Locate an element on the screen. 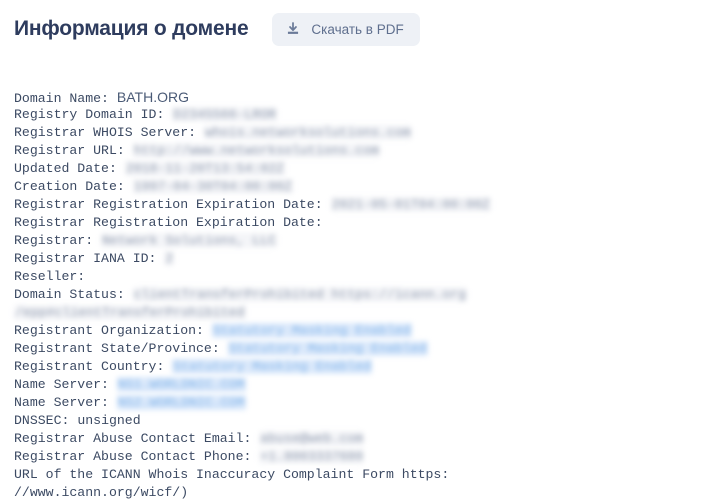  whois-value: unsigned is located at coordinates (109, 420).